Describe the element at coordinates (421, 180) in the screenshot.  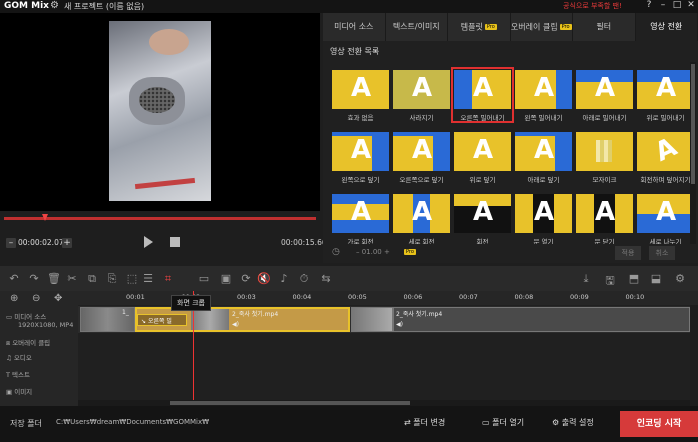
I see `transition-label: 오른쪽으로 덮기` at that location.